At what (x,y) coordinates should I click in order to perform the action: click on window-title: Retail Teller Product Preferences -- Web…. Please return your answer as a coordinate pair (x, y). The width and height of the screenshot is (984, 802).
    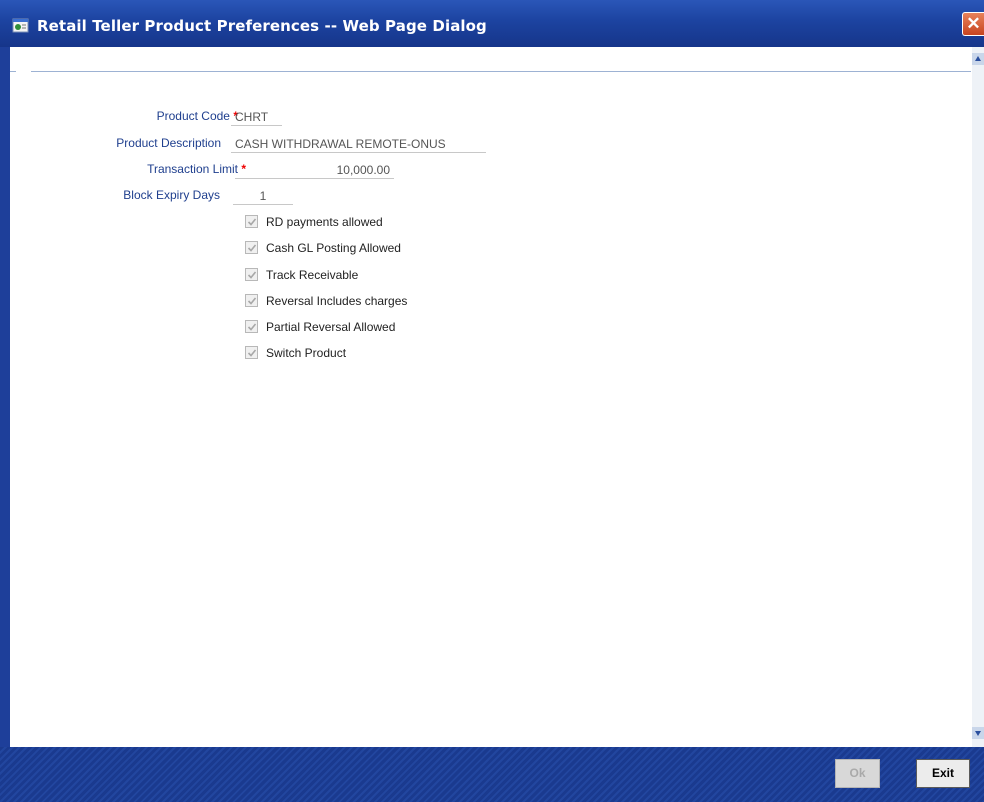
    Looking at the image, I should click on (262, 26).